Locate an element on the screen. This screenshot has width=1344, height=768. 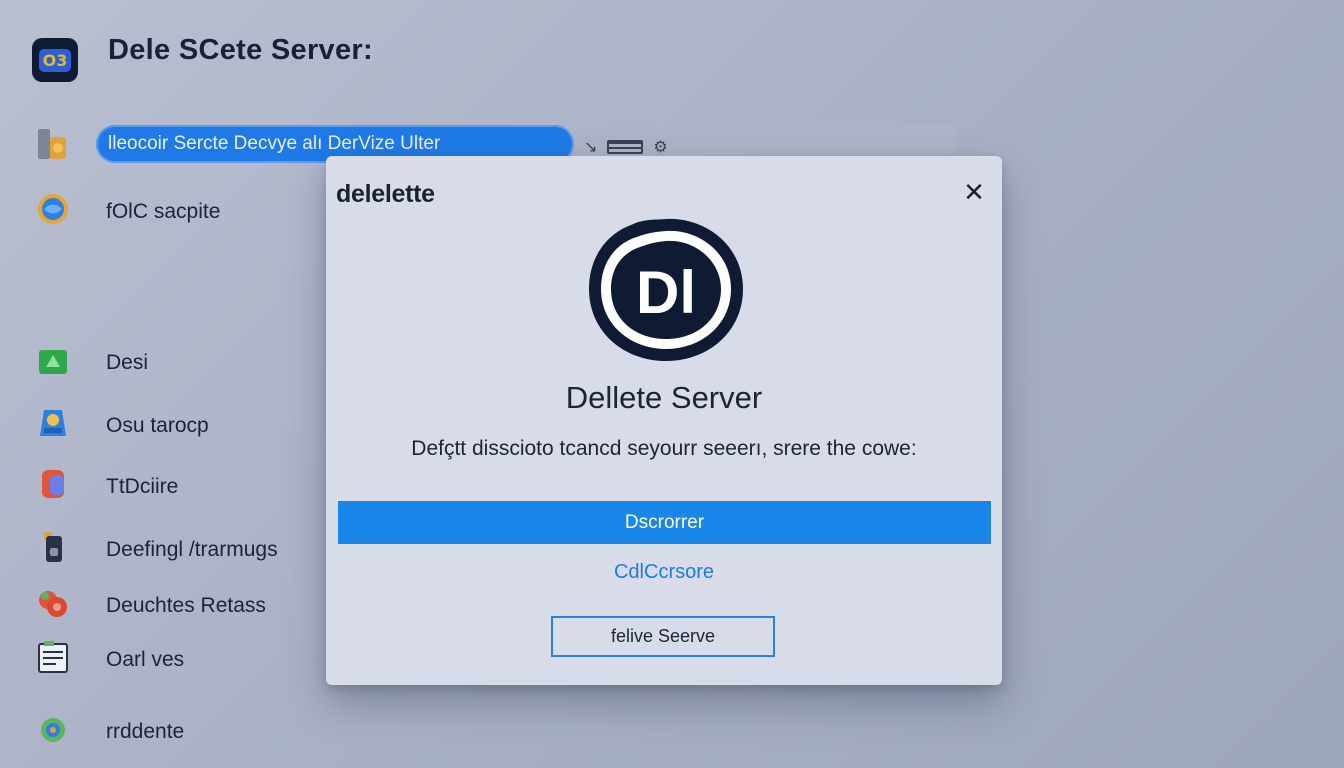
sidebar-item-server is located at coordinates (53, 144).